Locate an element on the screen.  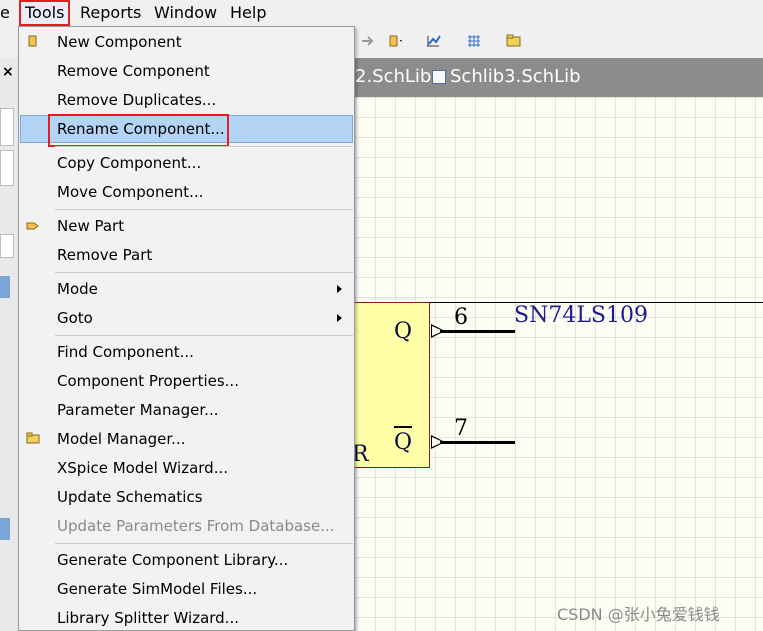
menu-tools: Tools is located at coordinates (44, 13).